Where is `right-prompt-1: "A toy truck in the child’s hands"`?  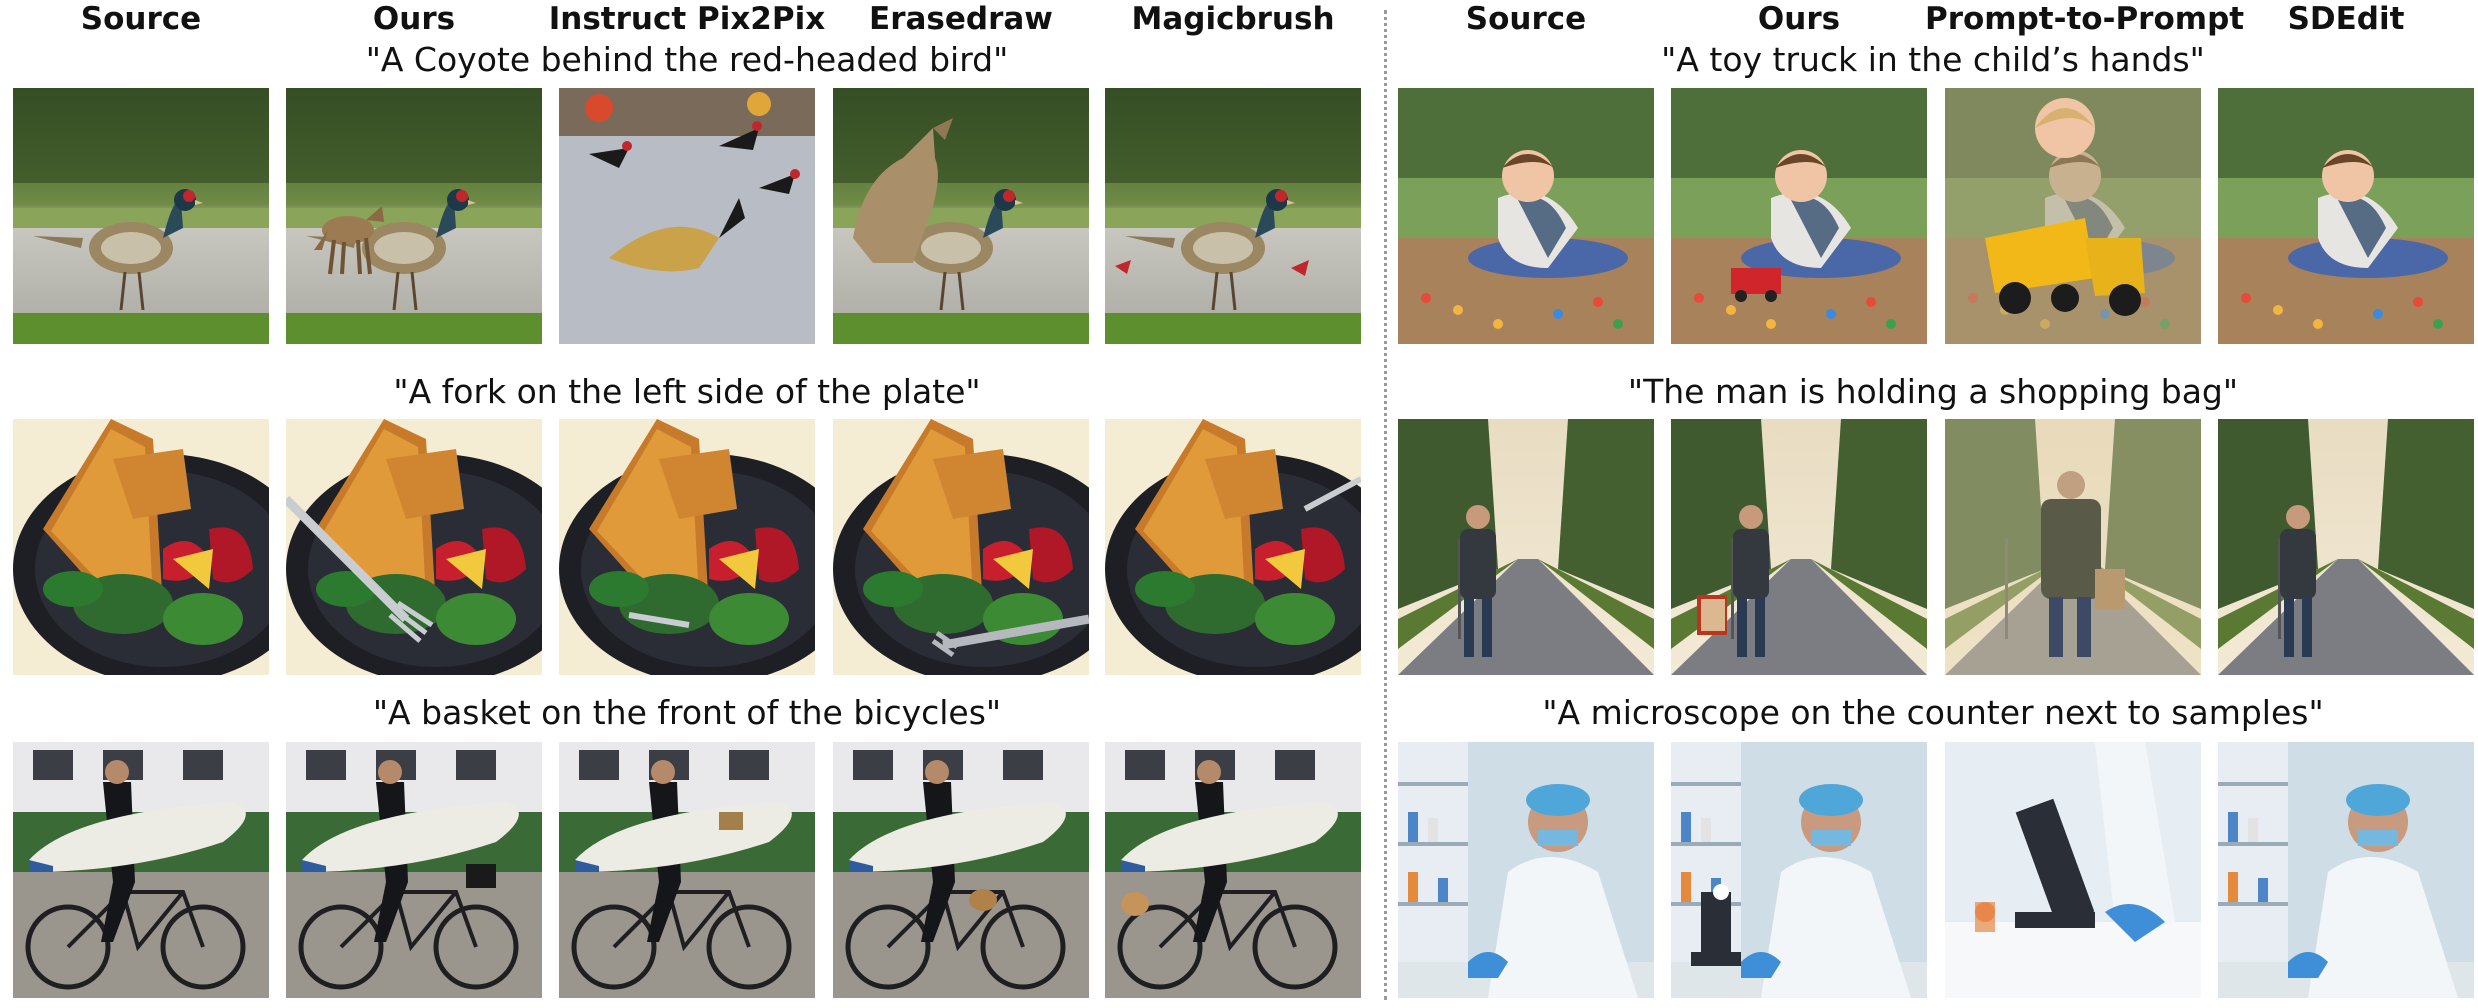 right-prompt-1: "A toy truck in the child’s hands" is located at coordinates (1933, 59).